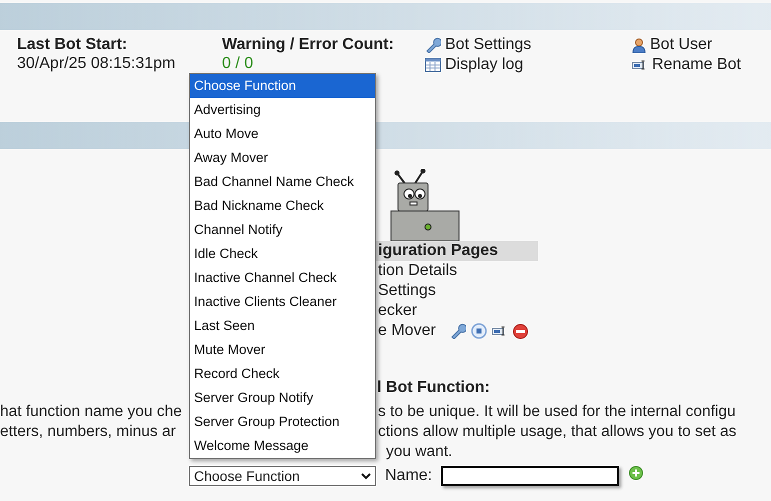 This screenshot has height=501, width=771. Describe the element at coordinates (308, 44) in the screenshot. I see `warning-count-label: Warning / Error Count:` at that location.